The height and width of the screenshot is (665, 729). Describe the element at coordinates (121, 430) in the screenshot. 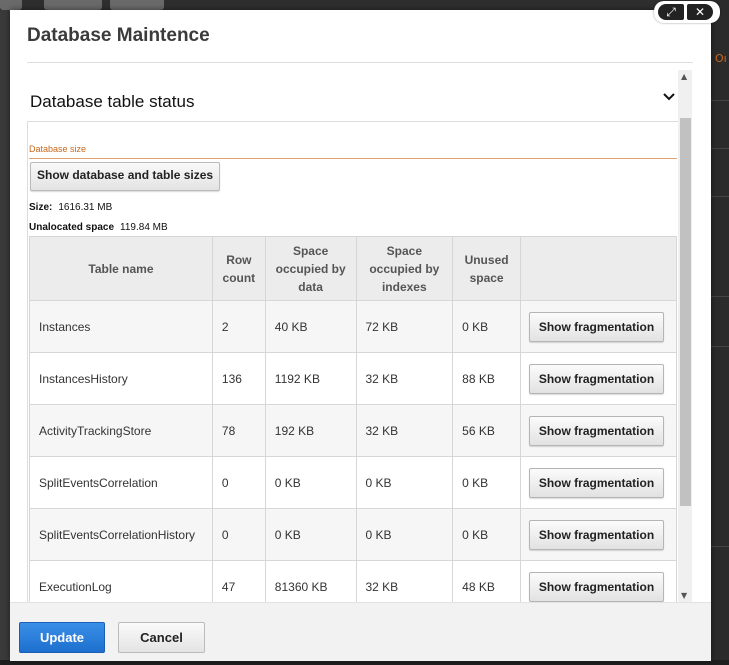

I see `cell-table-name: ActivityTrackingStore` at that location.